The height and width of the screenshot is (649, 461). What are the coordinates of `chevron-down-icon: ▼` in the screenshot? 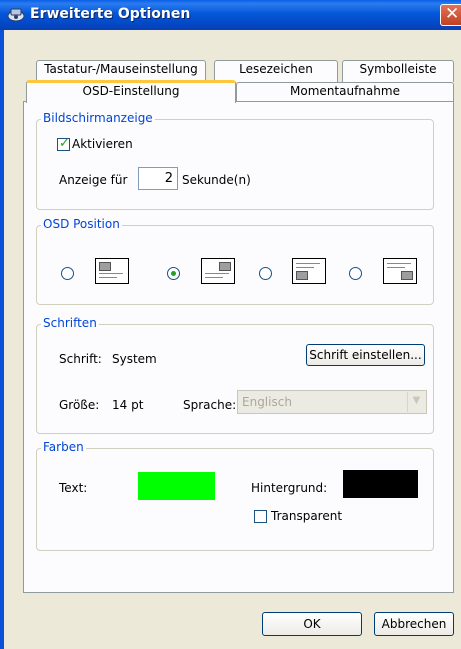 It's located at (416, 402).